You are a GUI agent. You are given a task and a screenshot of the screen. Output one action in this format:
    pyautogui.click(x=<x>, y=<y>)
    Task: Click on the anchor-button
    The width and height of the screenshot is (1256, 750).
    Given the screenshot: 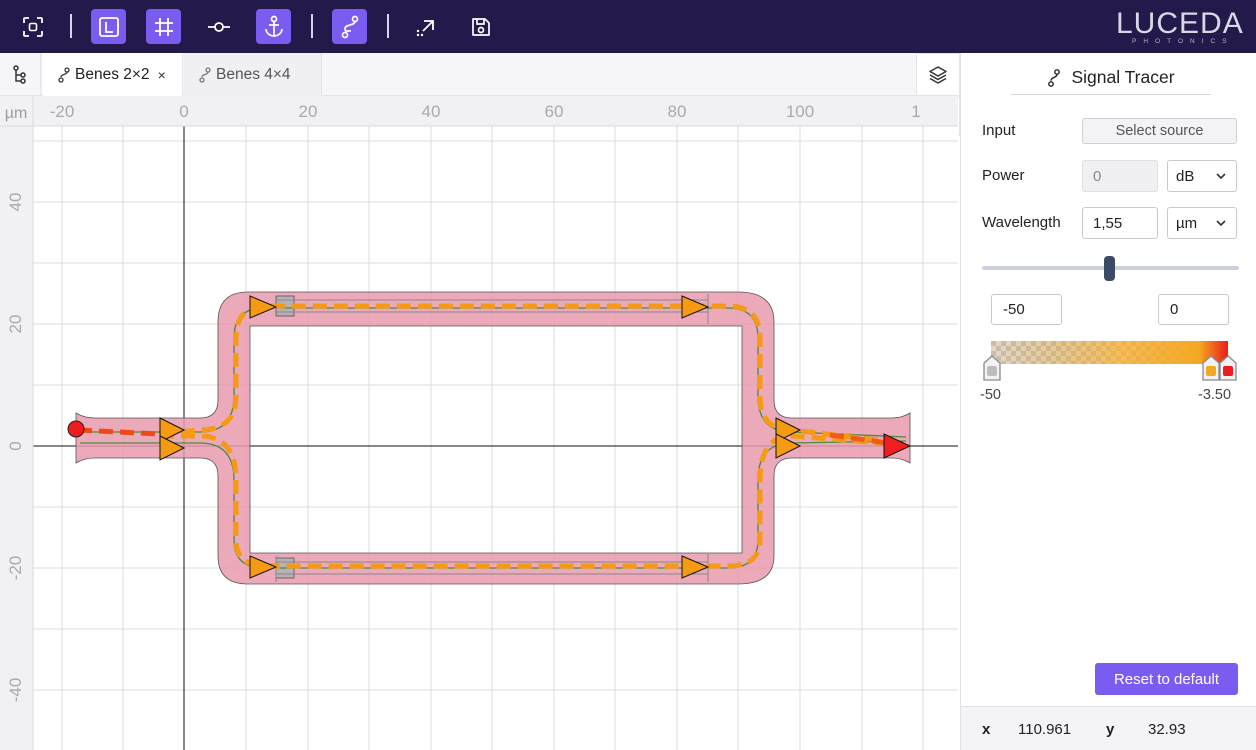 What is the action you would take?
    pyautogui.click(x=273, y=26)
    